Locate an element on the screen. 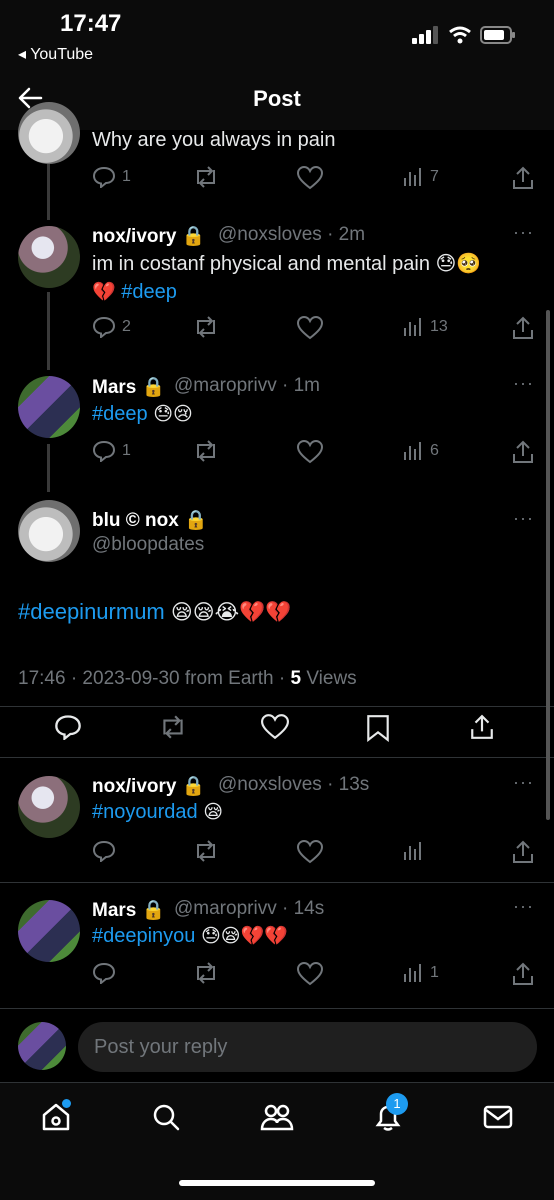  views-count: 5 is located at coordinates (296, 678).